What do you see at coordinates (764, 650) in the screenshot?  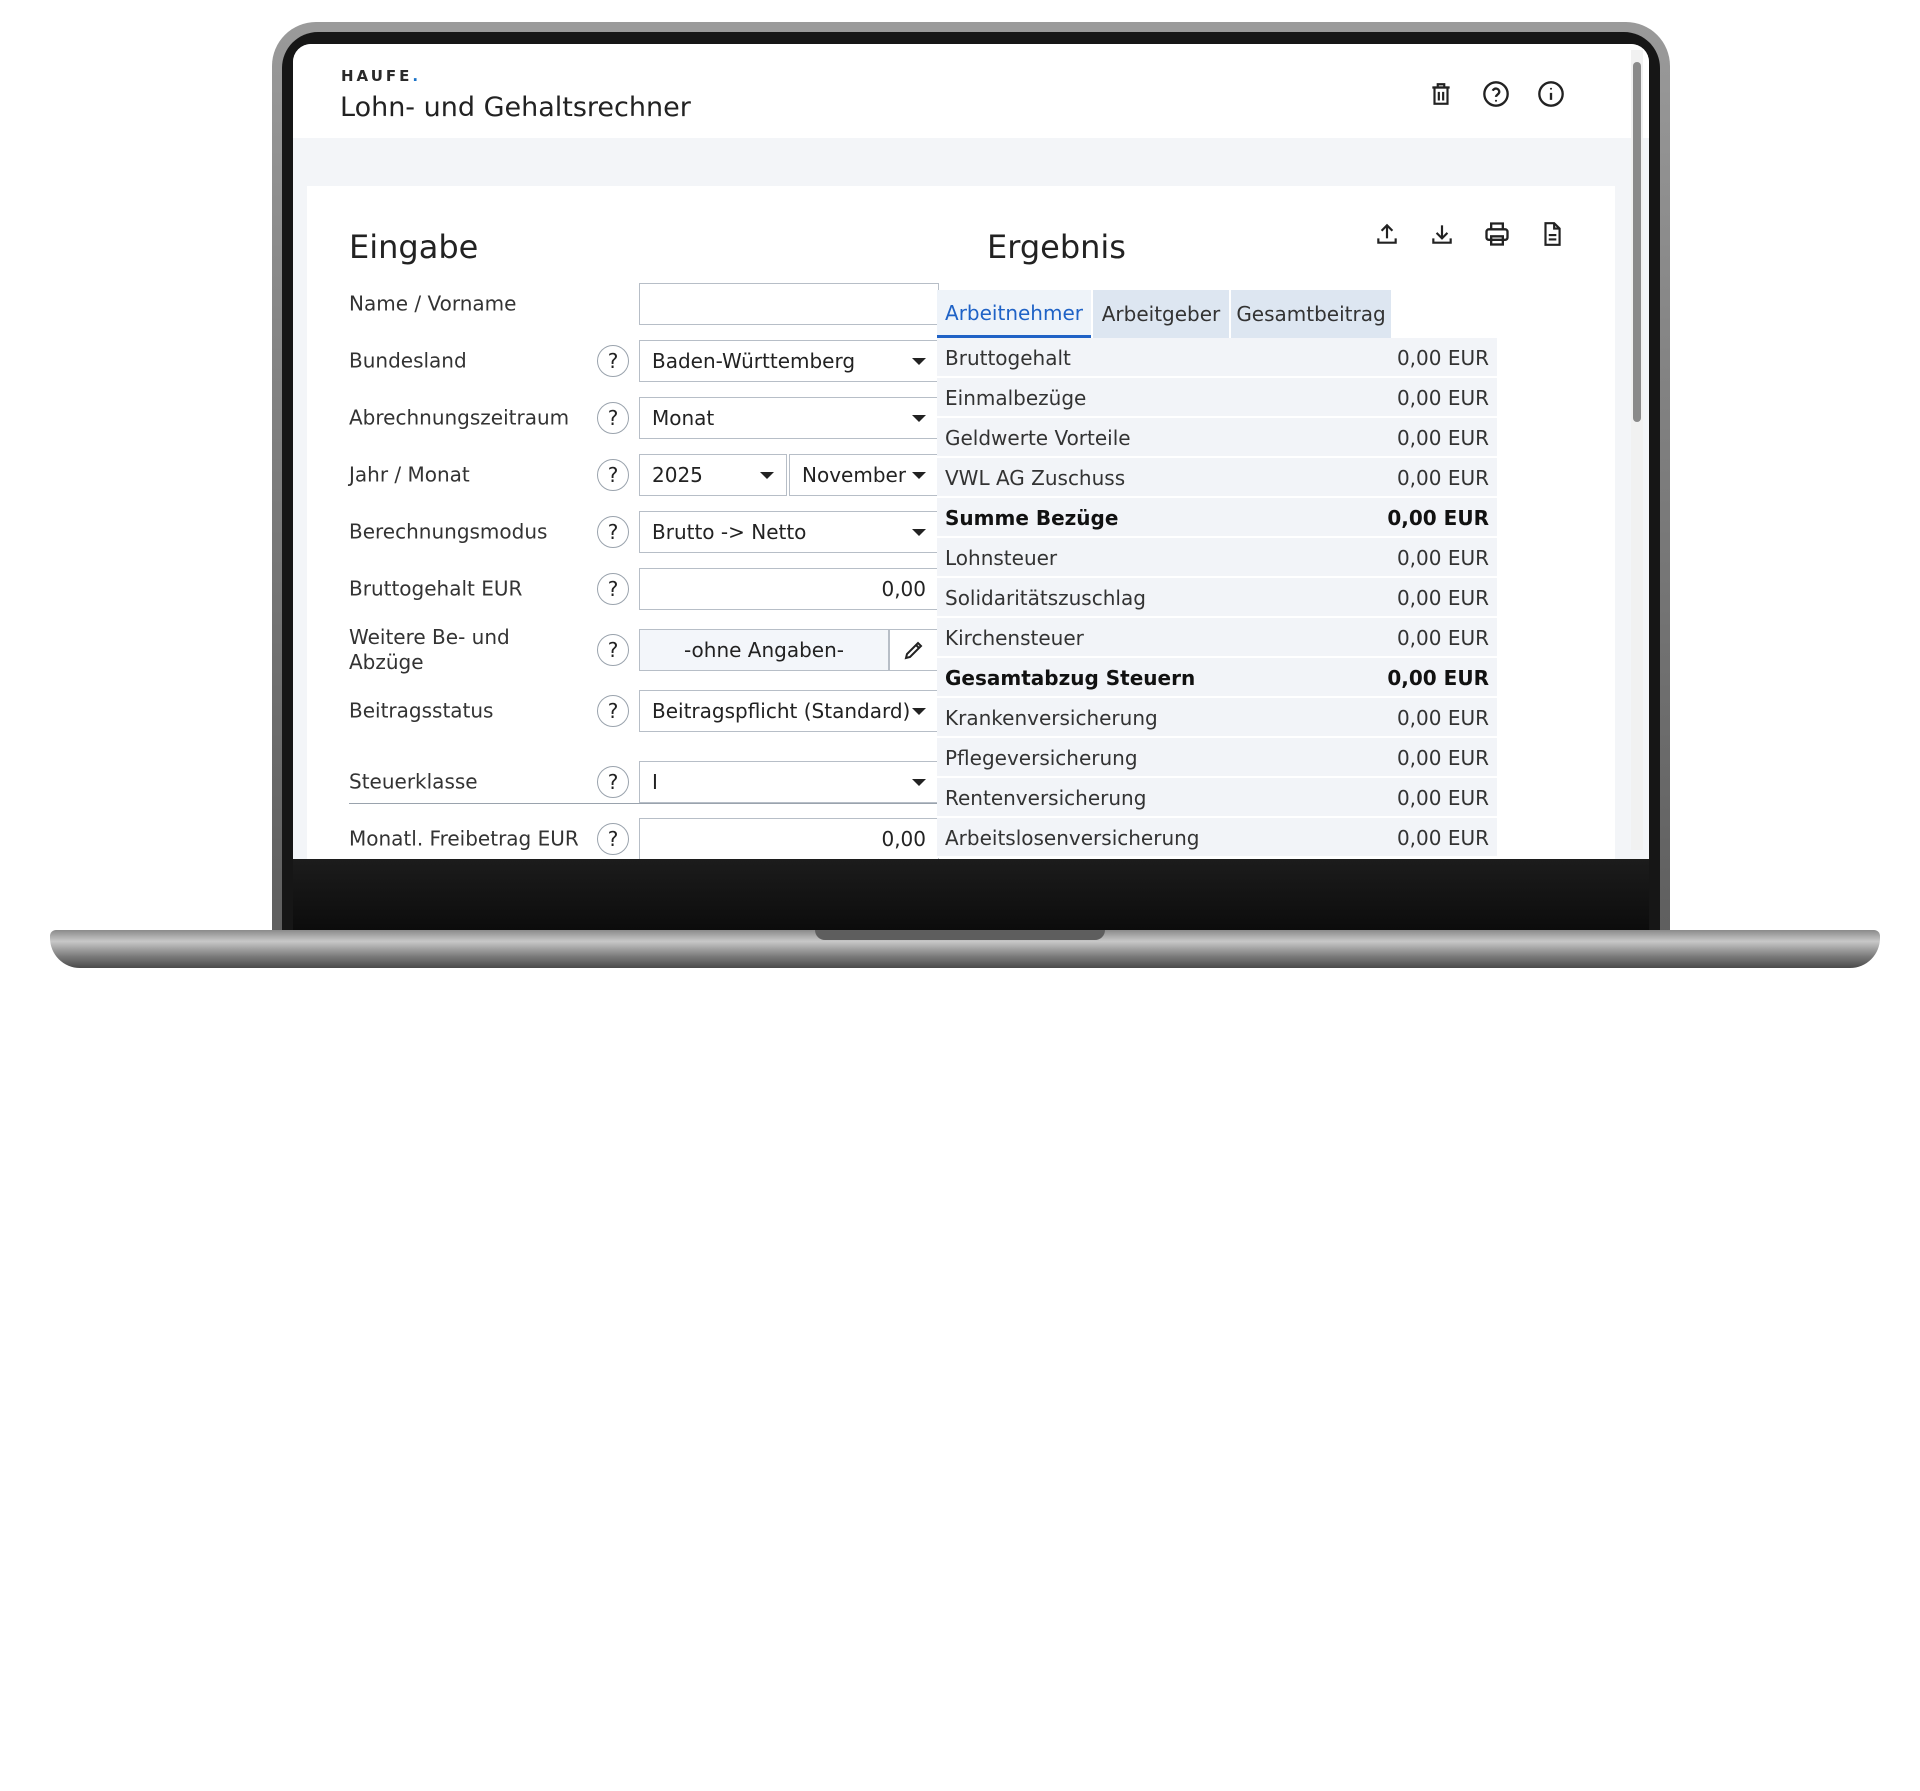 I see `weitere-field: -ohne Angaben-` at bounding box center [764, 650].